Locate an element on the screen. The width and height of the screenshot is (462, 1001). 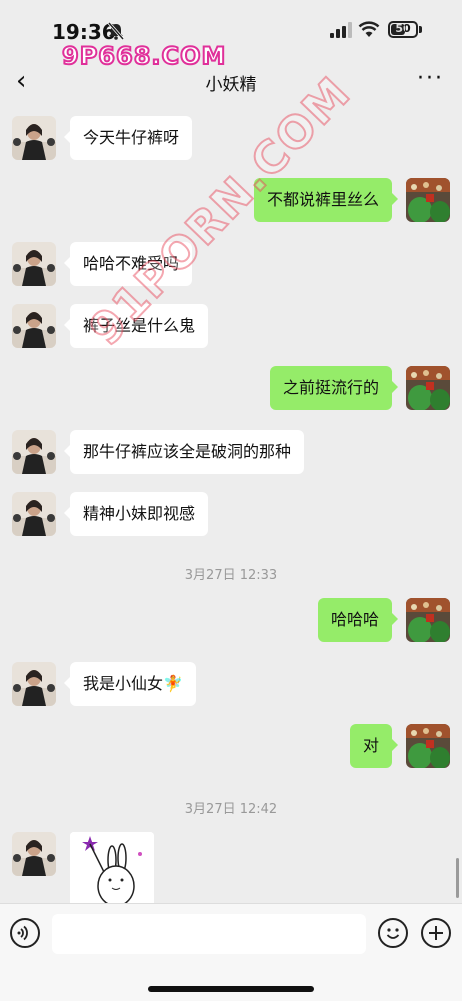
scrollbar is located at coordinates (457, 878).